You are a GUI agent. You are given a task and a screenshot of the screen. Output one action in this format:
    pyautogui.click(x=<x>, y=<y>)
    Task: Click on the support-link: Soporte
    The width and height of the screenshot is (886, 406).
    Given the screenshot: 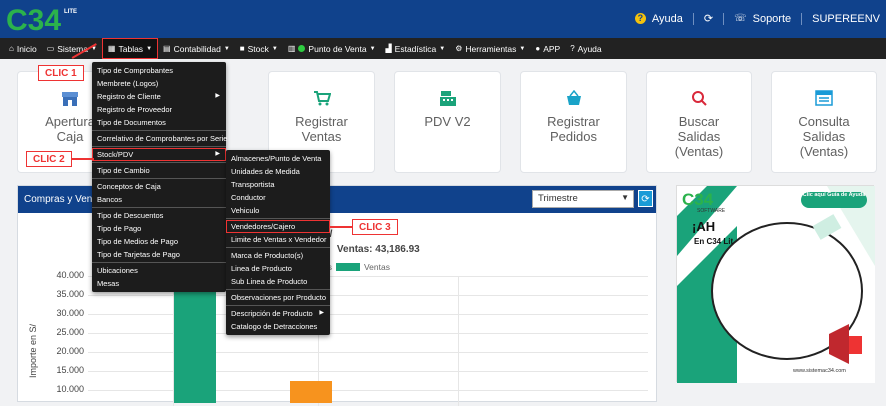 What is the action you would take?
    pyautogui.click(x=772, y=19)
    